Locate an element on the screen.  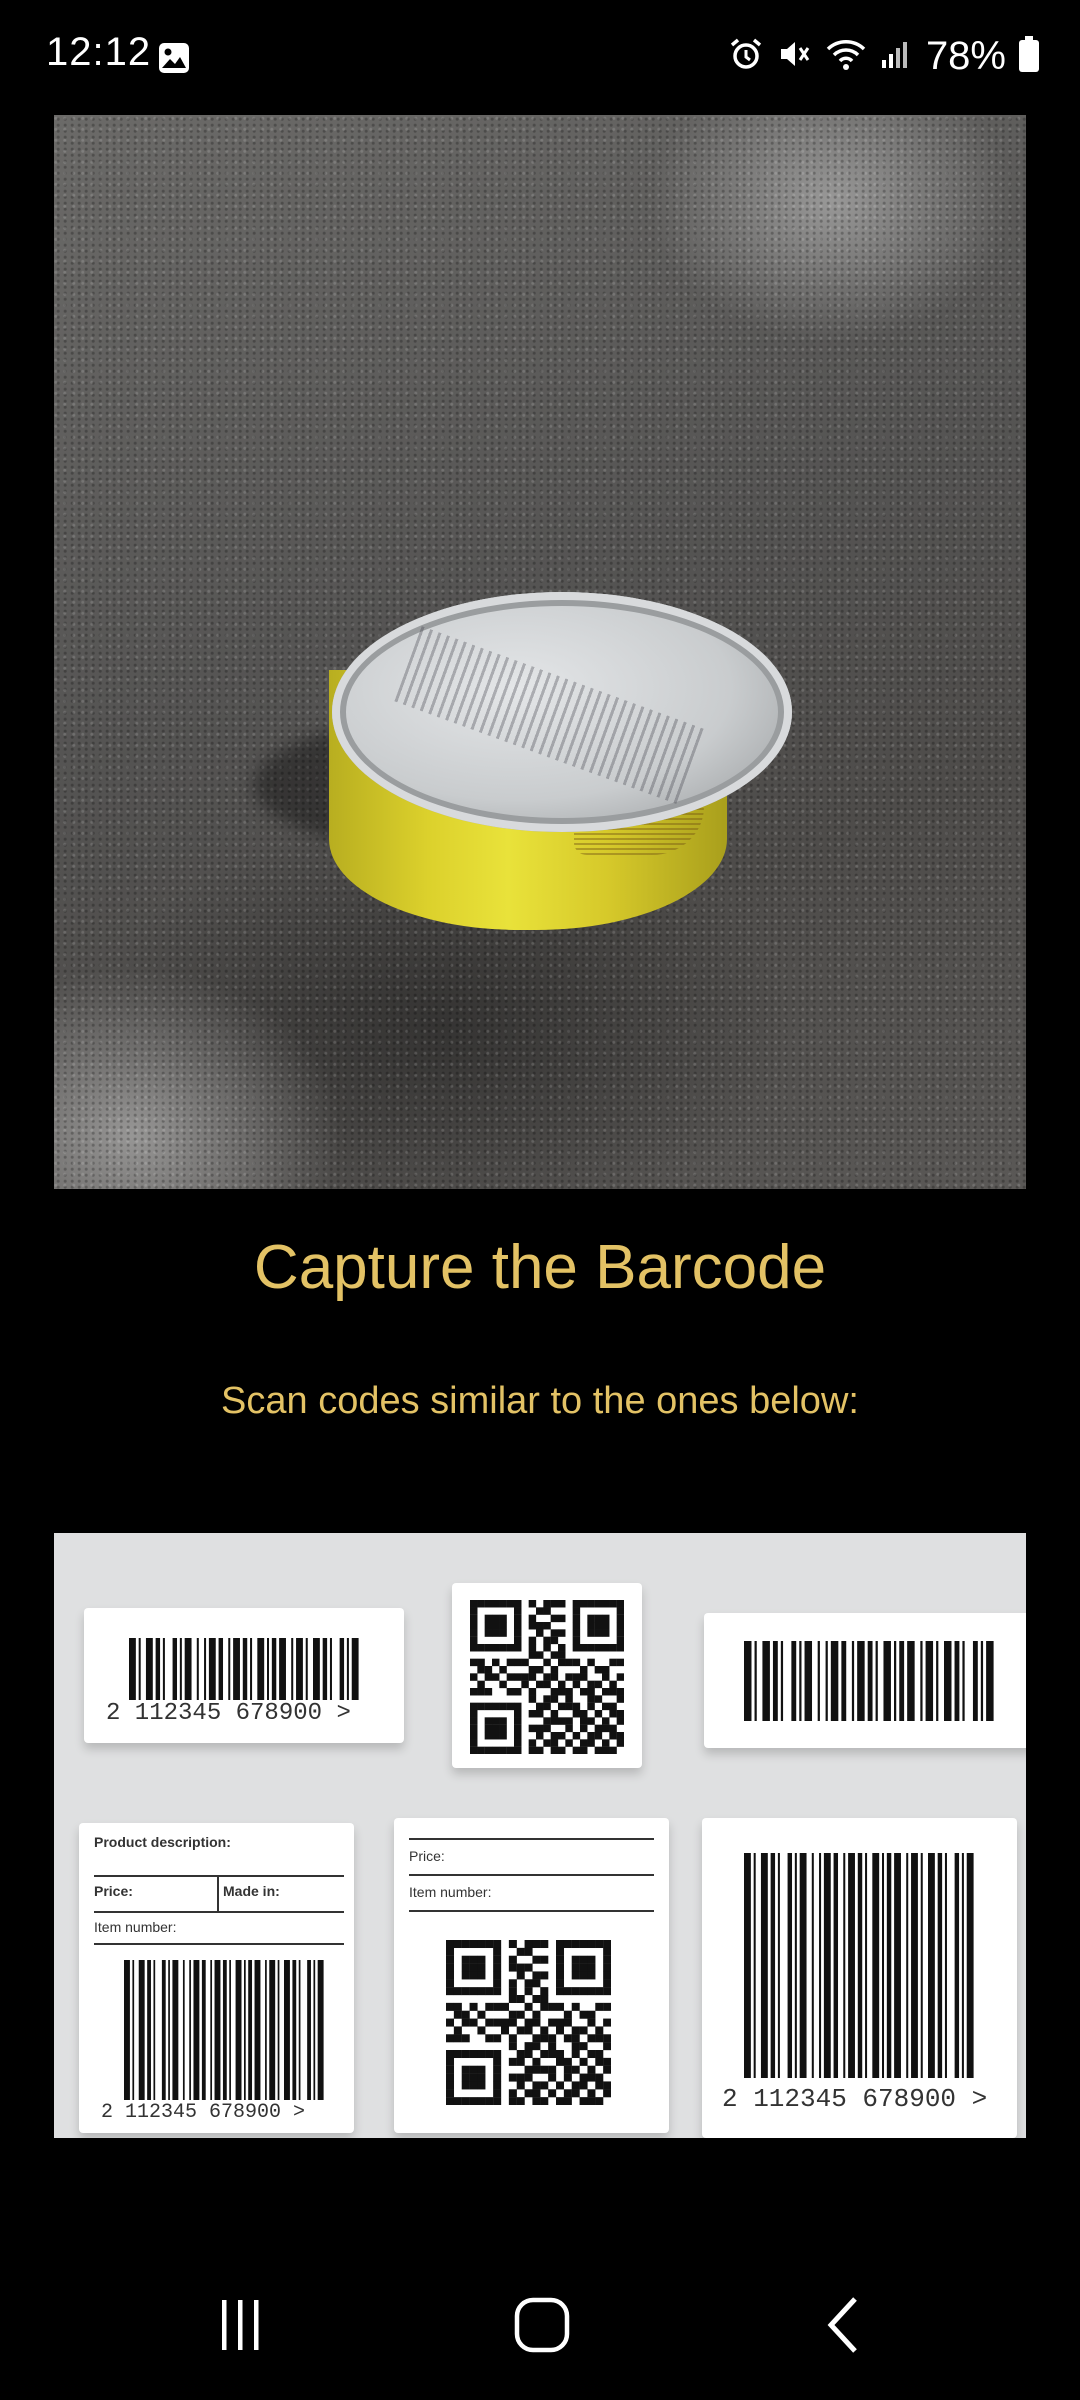
recent-apps-button is located at coordinates (240, 2325).